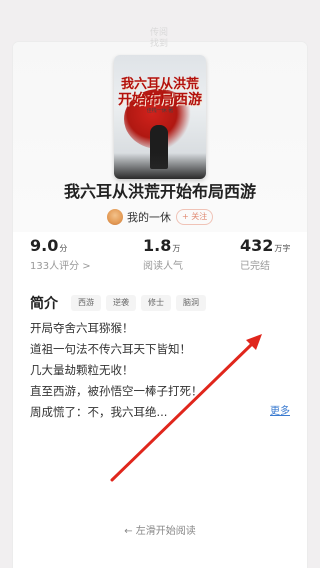 The image size is (320, 568). I want to click on popularity-value: 1.8, so click(157, 245).